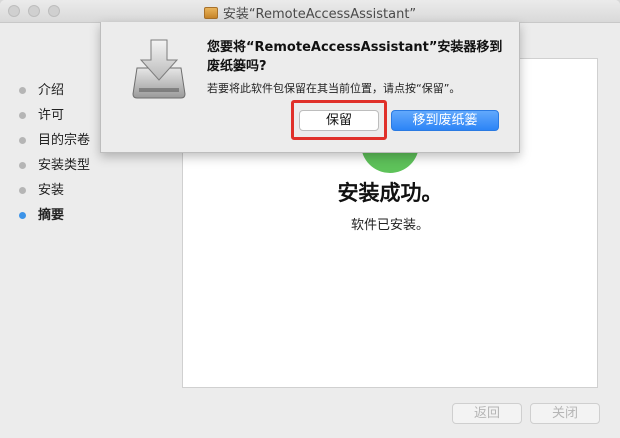 The height and width of the screenshot is (438, 620). I want to click on sidebar-item-install: 安装, so click(53, 190).